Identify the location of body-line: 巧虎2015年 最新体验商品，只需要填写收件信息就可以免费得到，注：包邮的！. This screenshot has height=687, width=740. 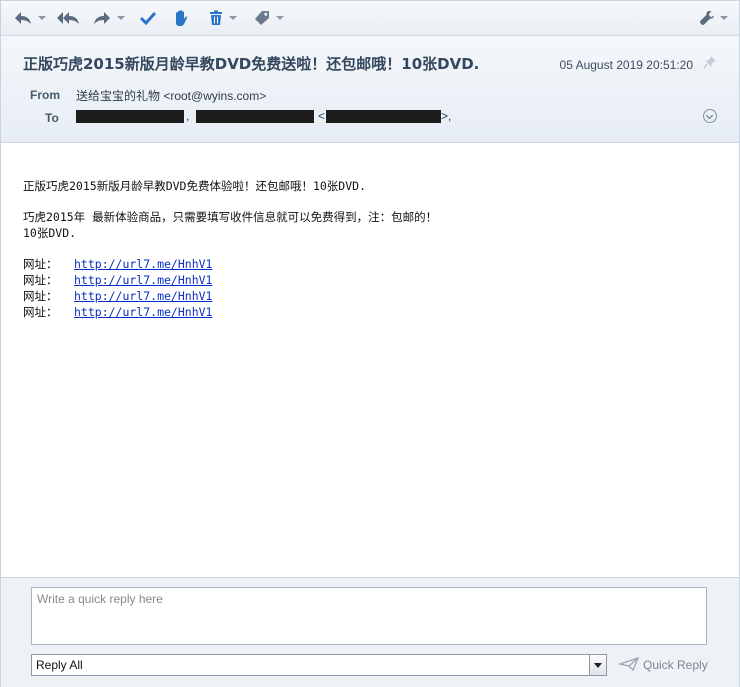
(230, 217).